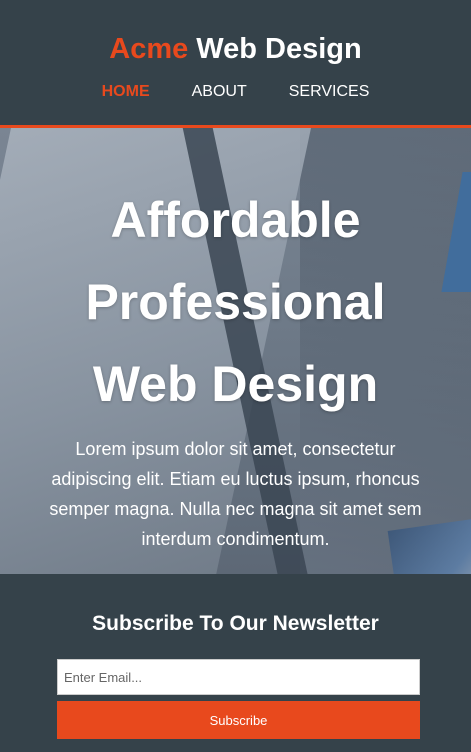  I want to click on main-nav: HOME ABOUT SERVICES, so click(235, 92).